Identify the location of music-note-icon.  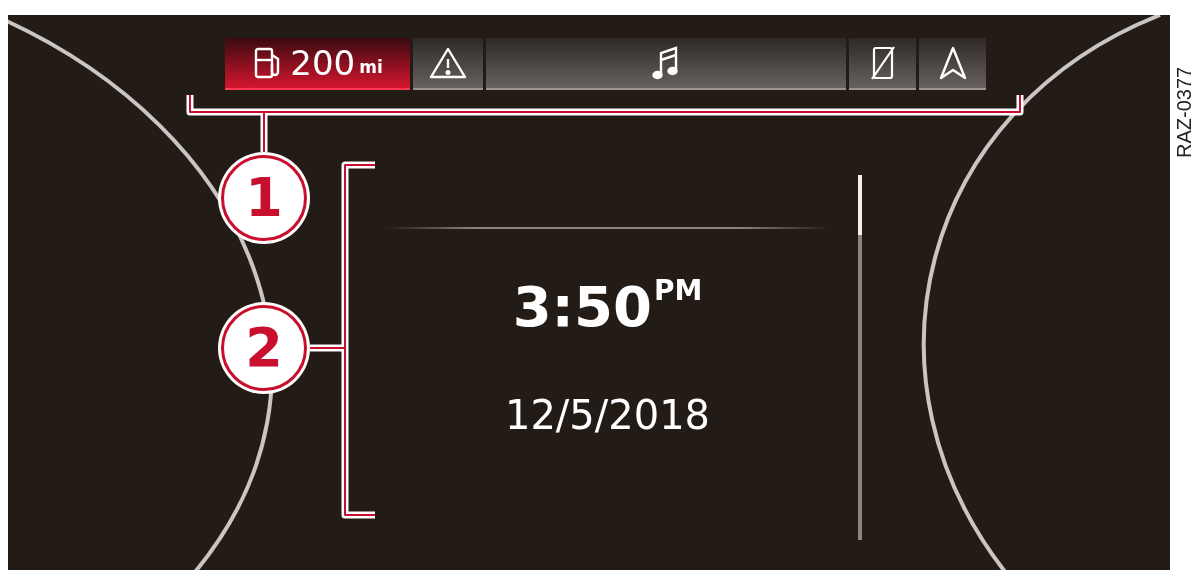
(666, 63).